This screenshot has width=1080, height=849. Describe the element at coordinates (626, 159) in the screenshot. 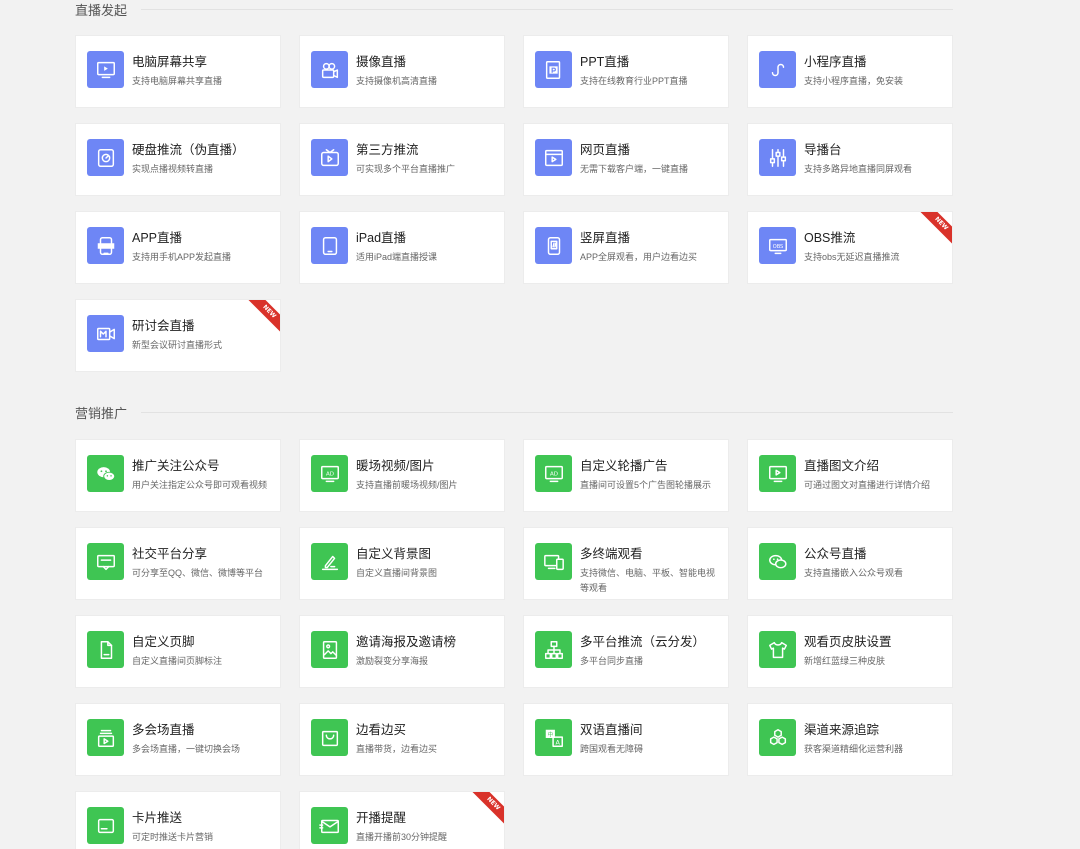

I see `feature-card: 网页直播 无需下载客户端，一键直播` at that location.